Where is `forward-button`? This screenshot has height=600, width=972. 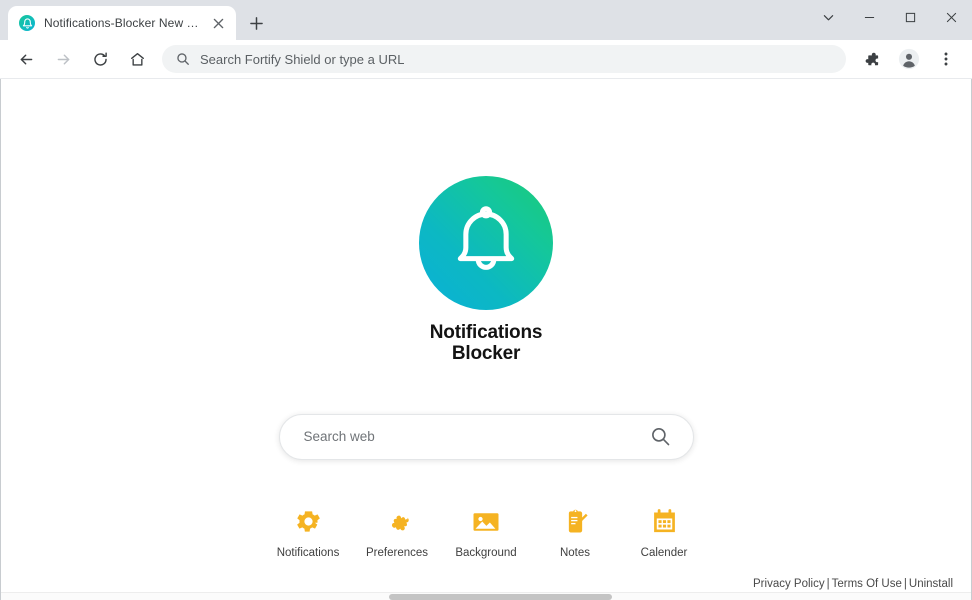
forward-button is located at coordinates (63, 59).